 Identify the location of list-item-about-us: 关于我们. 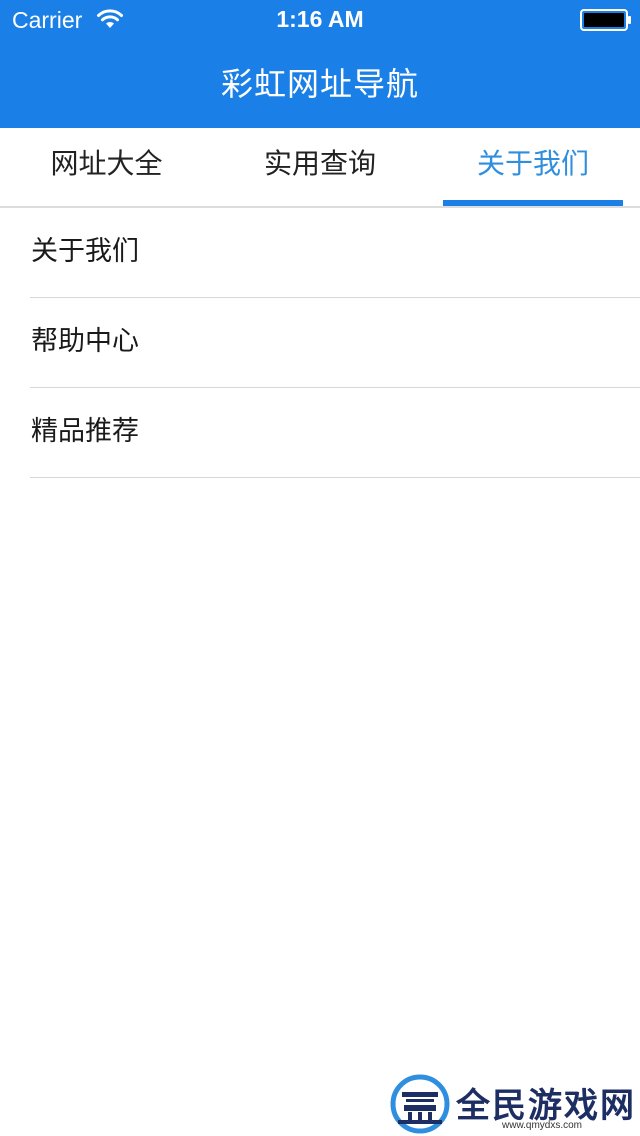
(320, 253).